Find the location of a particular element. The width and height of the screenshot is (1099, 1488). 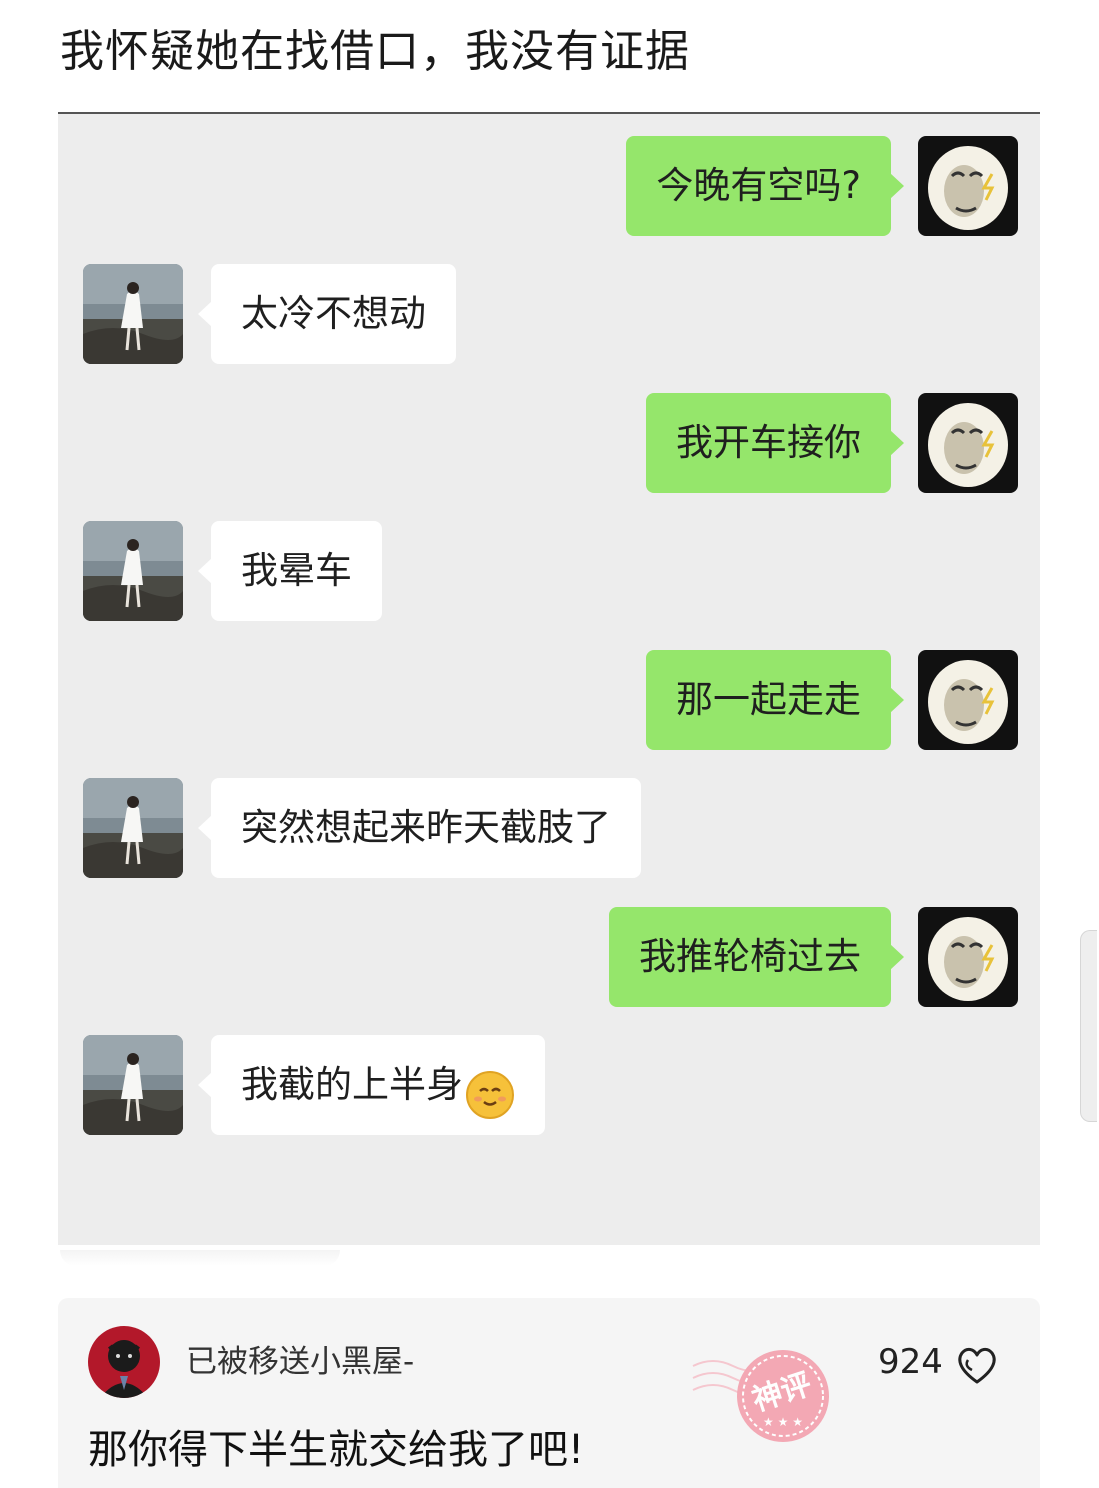

comment-like-count: 924 is located at coordinates (910, 1362).